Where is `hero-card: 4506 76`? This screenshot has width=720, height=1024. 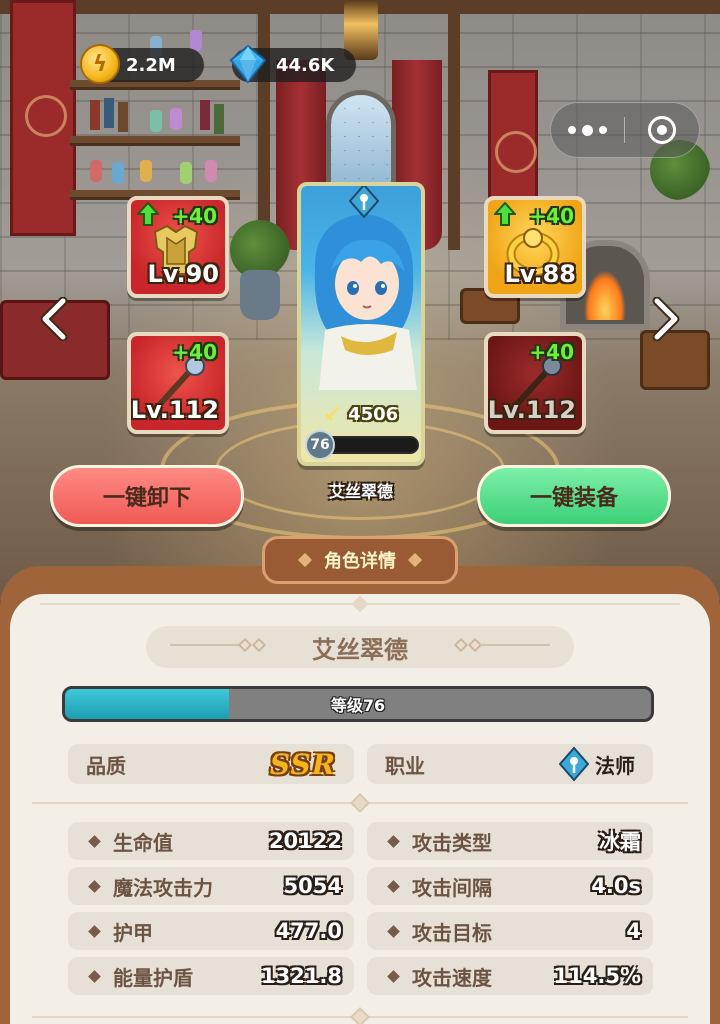 hero-card: 4506 76 is located at coordinates (361, 324).